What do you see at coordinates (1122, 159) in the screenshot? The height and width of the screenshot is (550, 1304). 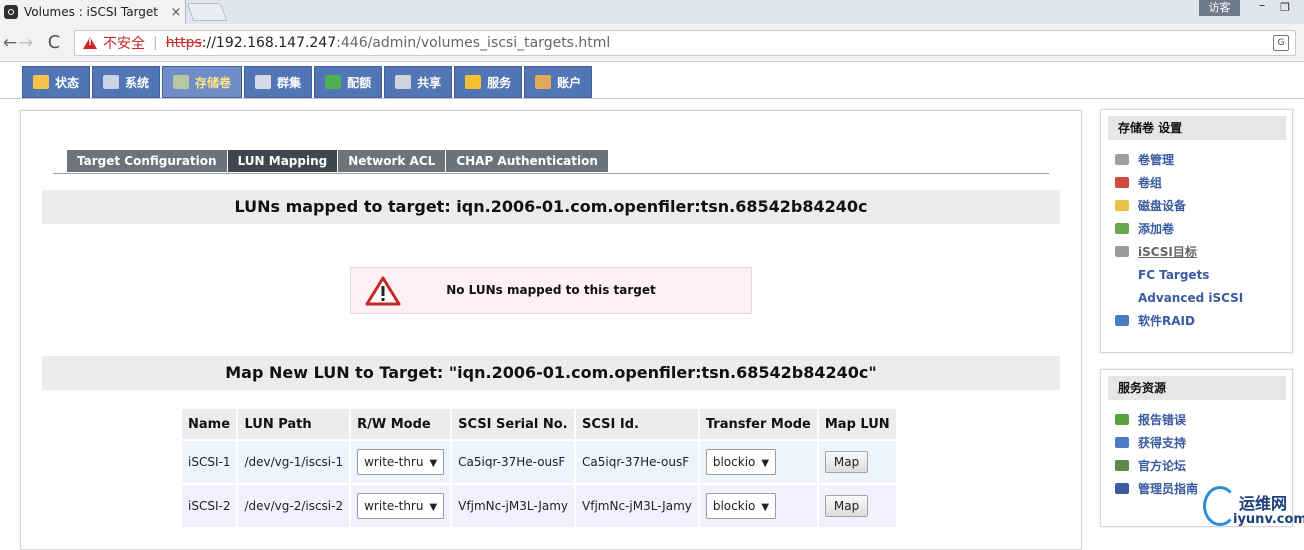 I see `volume-mgmt-icon` at bounding box center [1122, 159].